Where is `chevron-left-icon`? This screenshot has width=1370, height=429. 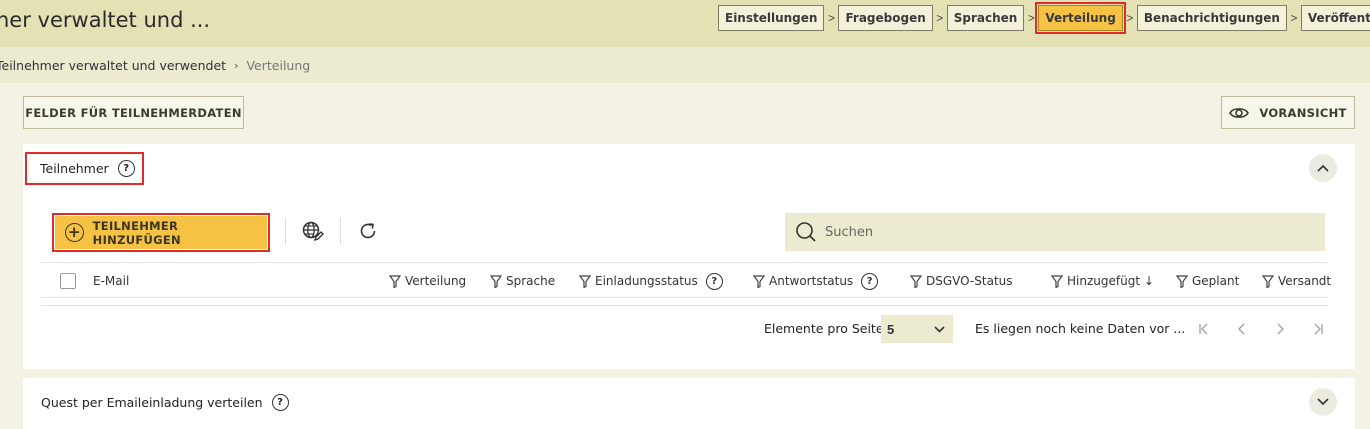
chevron-left-icon is located at coordinates (1241, 329).